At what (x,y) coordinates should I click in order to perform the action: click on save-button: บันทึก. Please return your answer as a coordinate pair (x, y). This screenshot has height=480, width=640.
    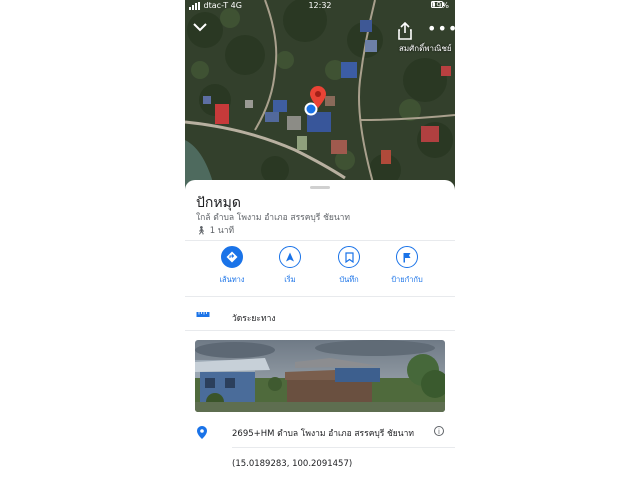
    Looking at the image, I should click on (349, 266).